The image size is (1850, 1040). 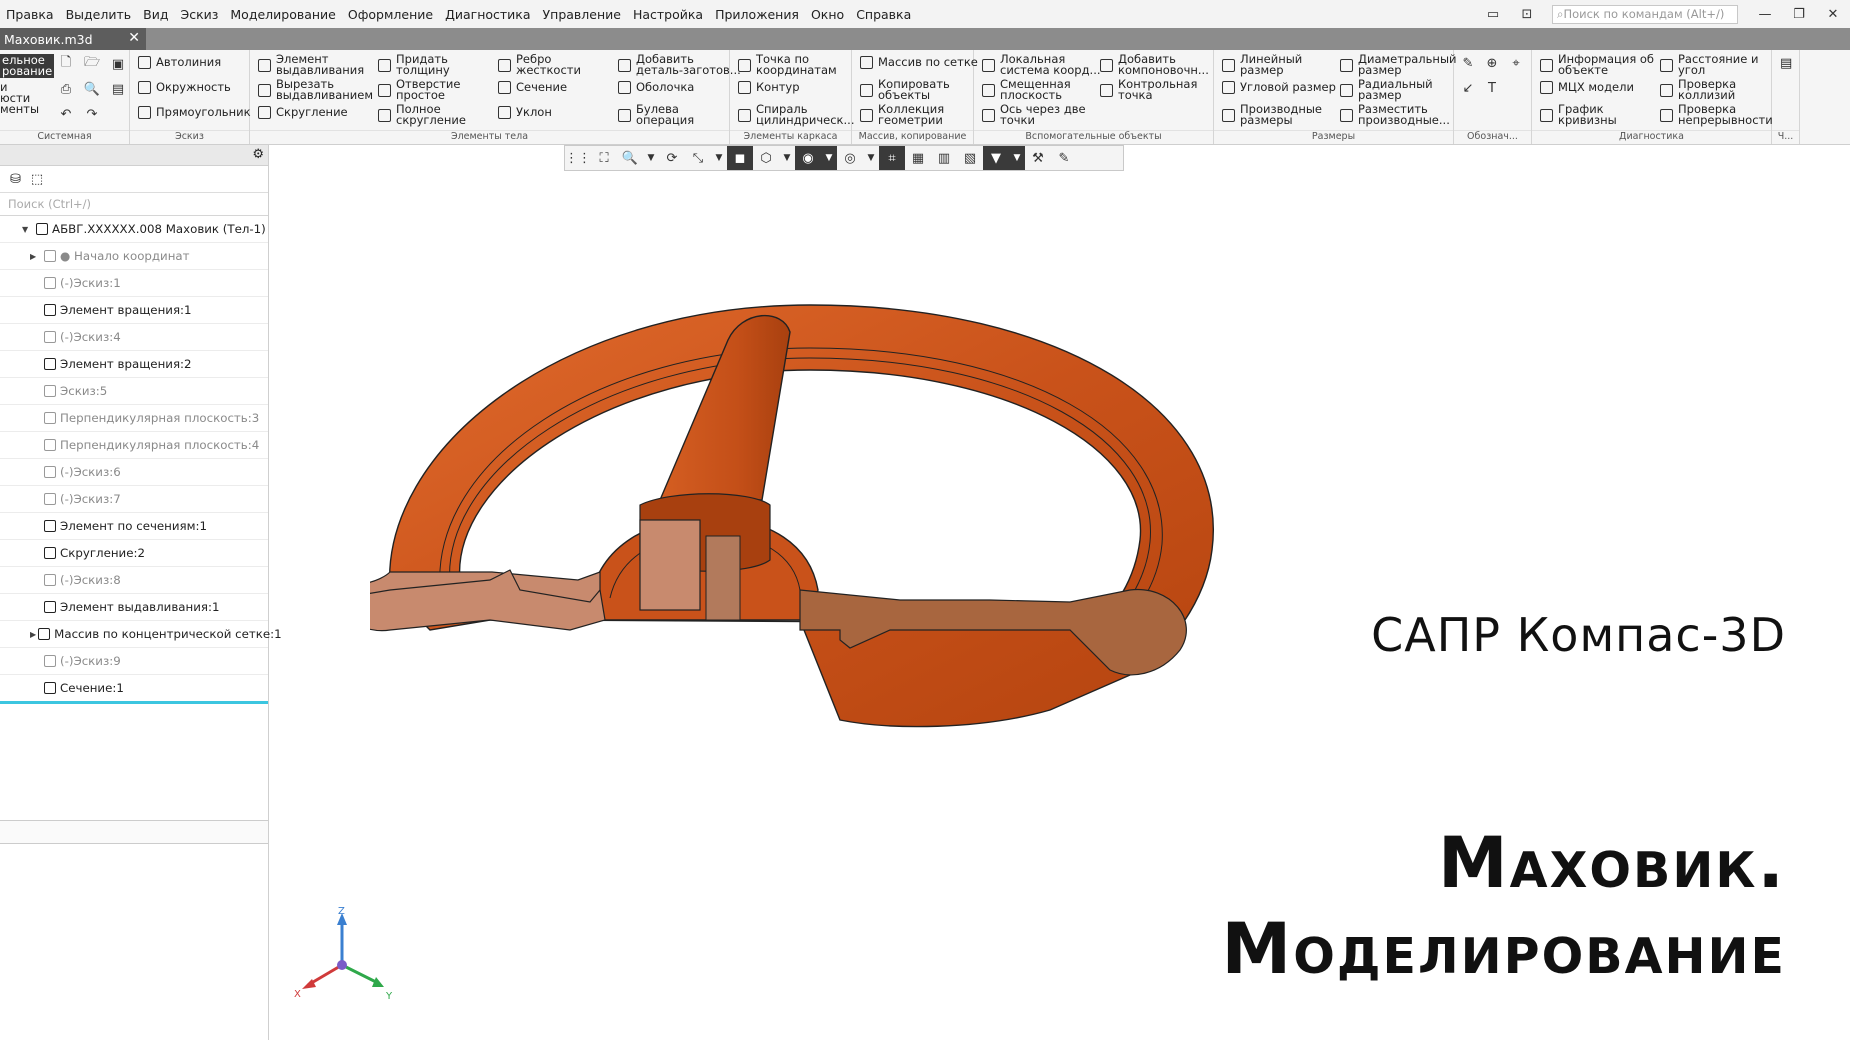 What do you see at coordinates (1271, 114) in the screenshot?
I see `ribbon-button: Производные размеры` at bounding box center [1271, 114].